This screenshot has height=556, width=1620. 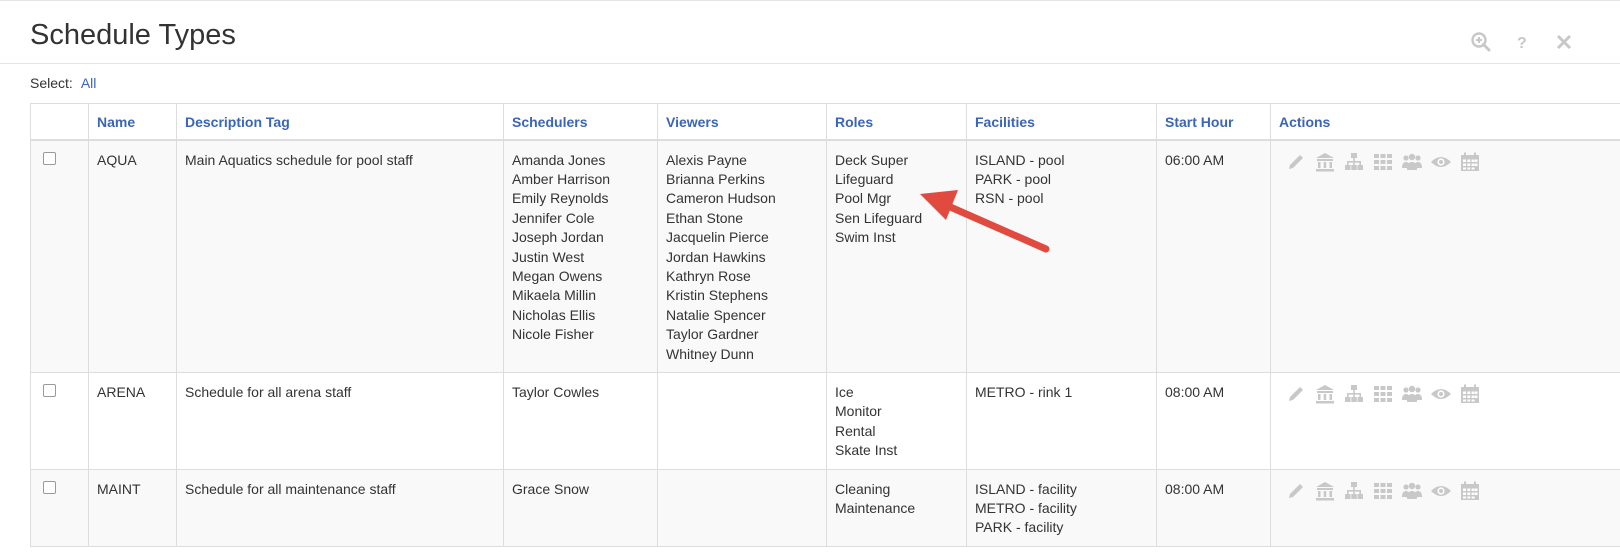 What do you see at coordinates (553, 217) in the screenshot?
I see `schedulers-cell-item: Jennifer Cole` at bounding box center [553, 217].